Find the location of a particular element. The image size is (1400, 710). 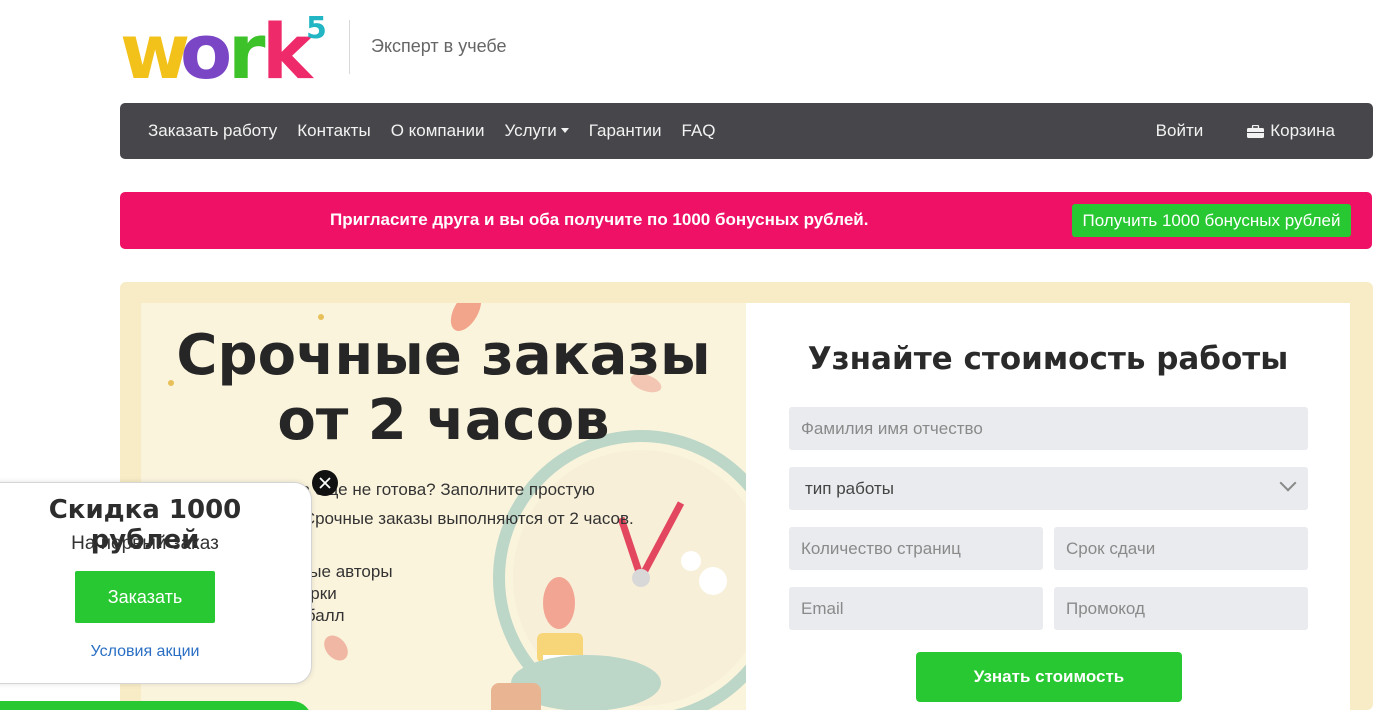

caret-down-icon is located at coordinates (564, 130).